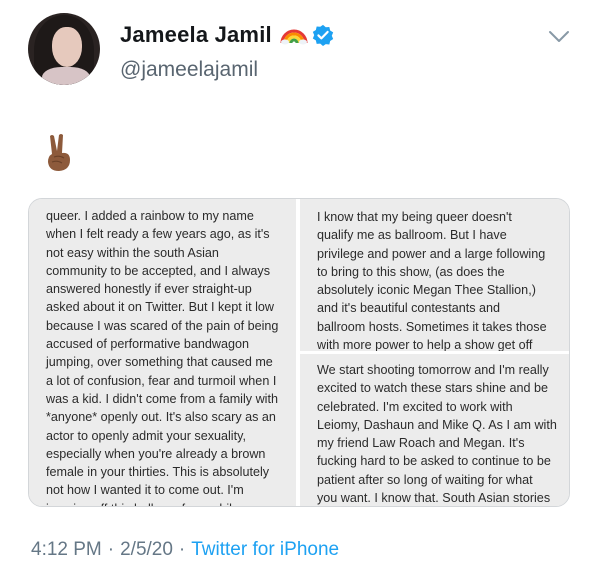  What do you see at coordinates (294, 37) in the screenshot?
I see `rainbow-icon` at bounding box center [294, 37].